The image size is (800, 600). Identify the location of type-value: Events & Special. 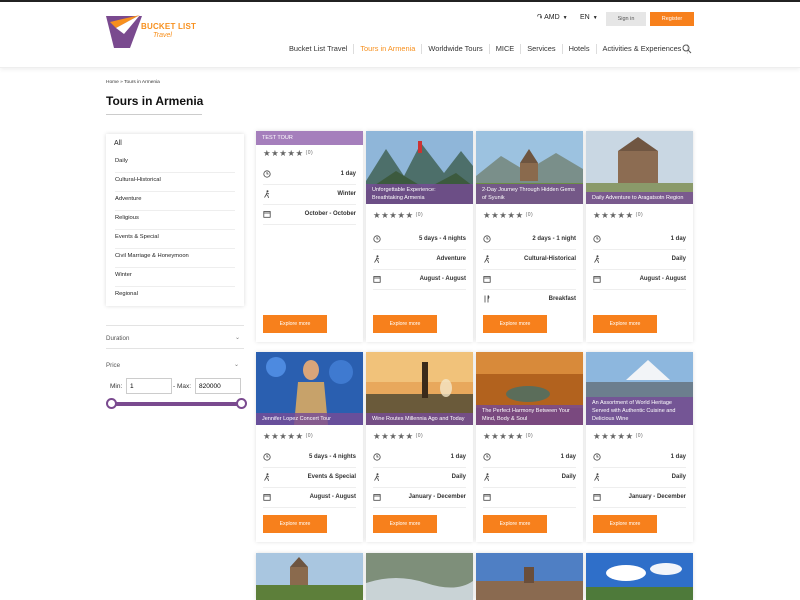
(331, 477).